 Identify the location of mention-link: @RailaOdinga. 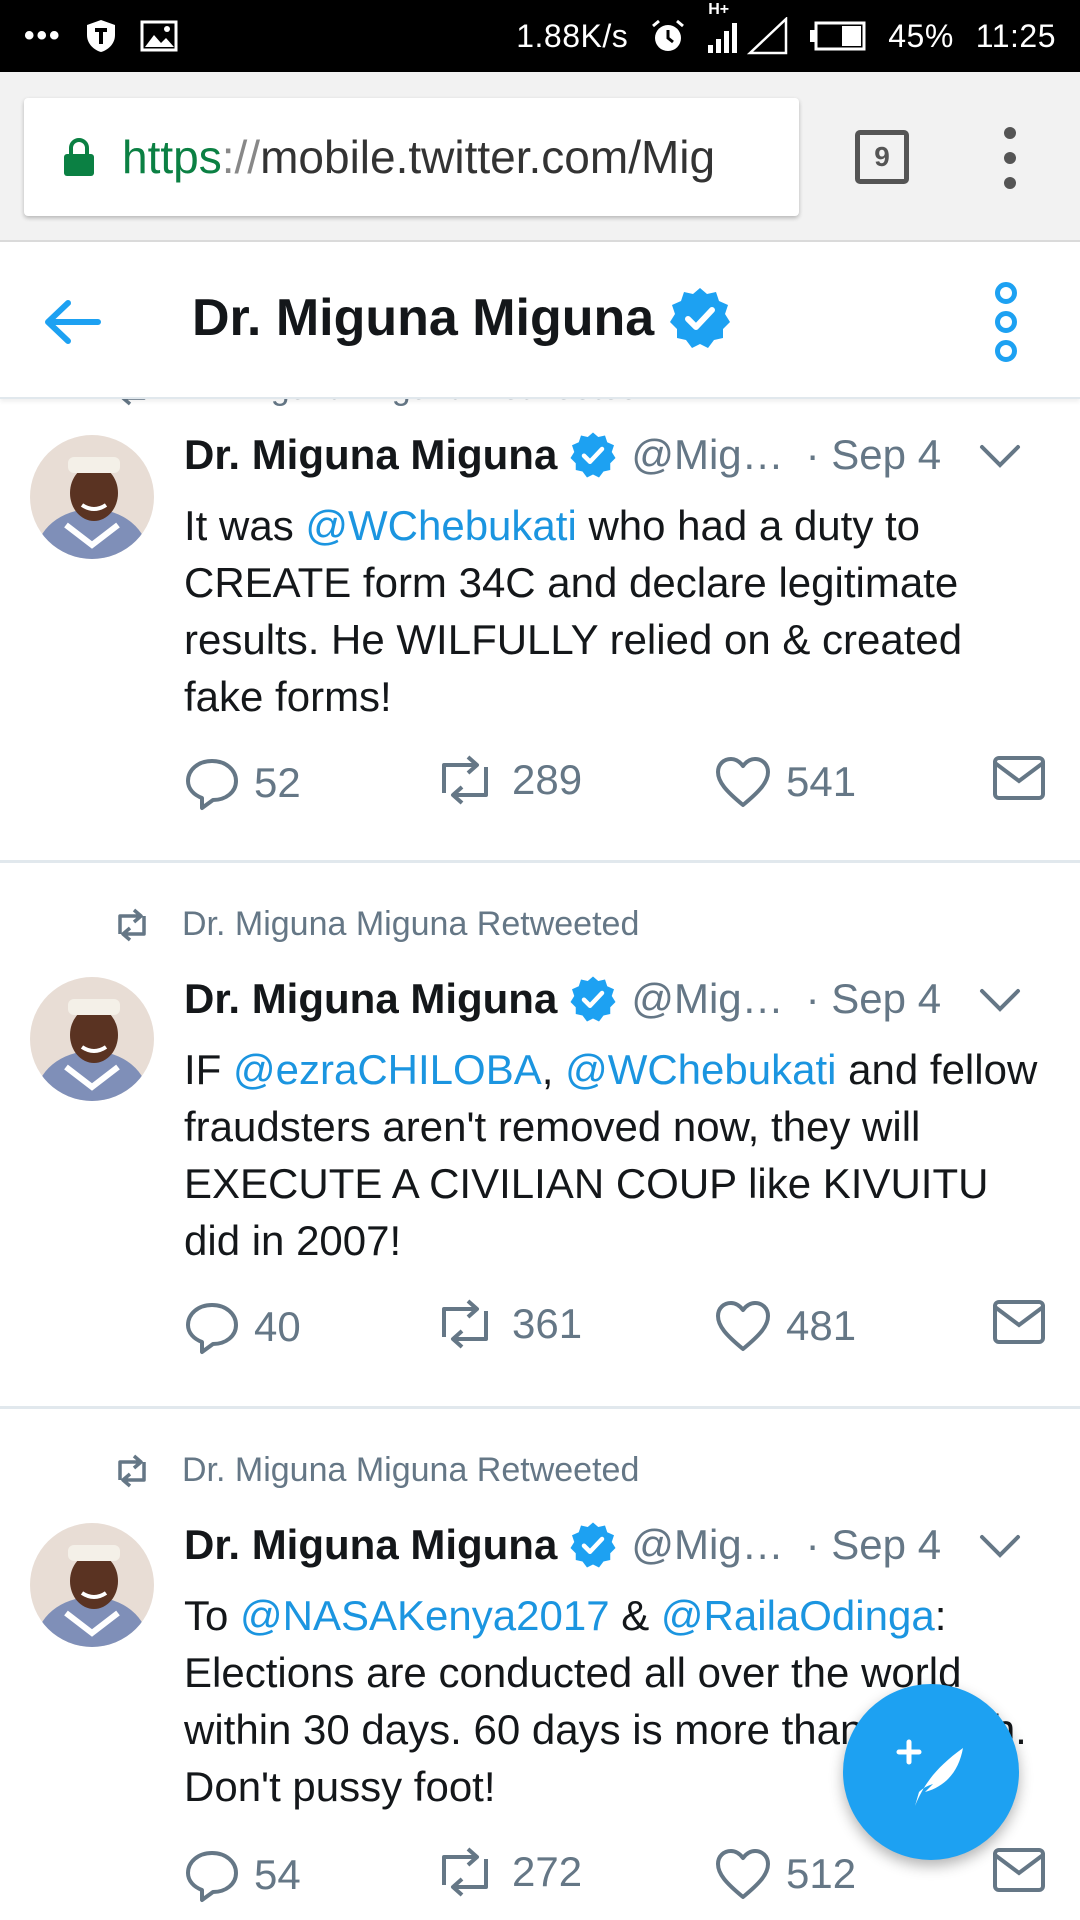
(798, 1615).